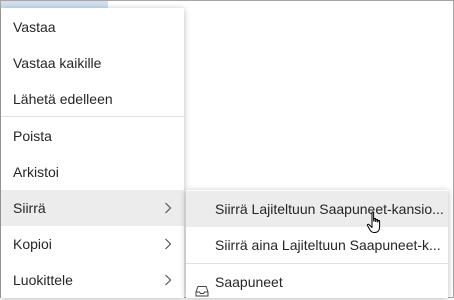 The height and width of the screenshot is (300, 454). What do you see at coordinates (32, 136) in the screenshot?
I see `menu-item-label: Poista` at bounding box center [32, 136].